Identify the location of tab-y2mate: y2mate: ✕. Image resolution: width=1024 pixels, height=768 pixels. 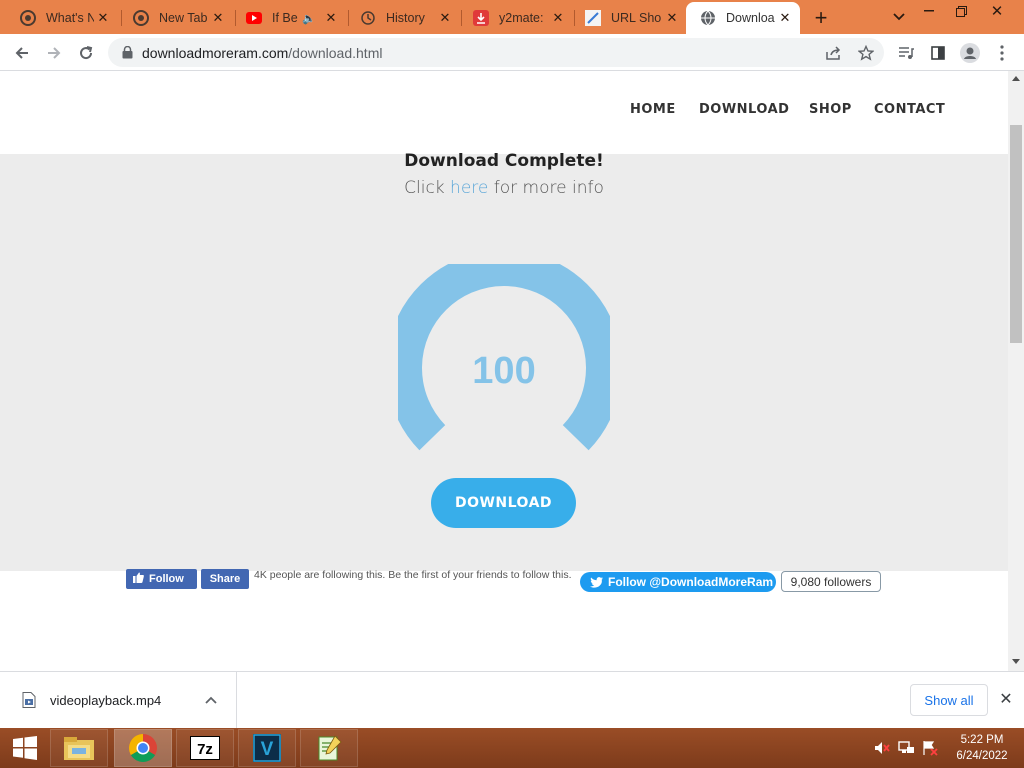
(516, 18).